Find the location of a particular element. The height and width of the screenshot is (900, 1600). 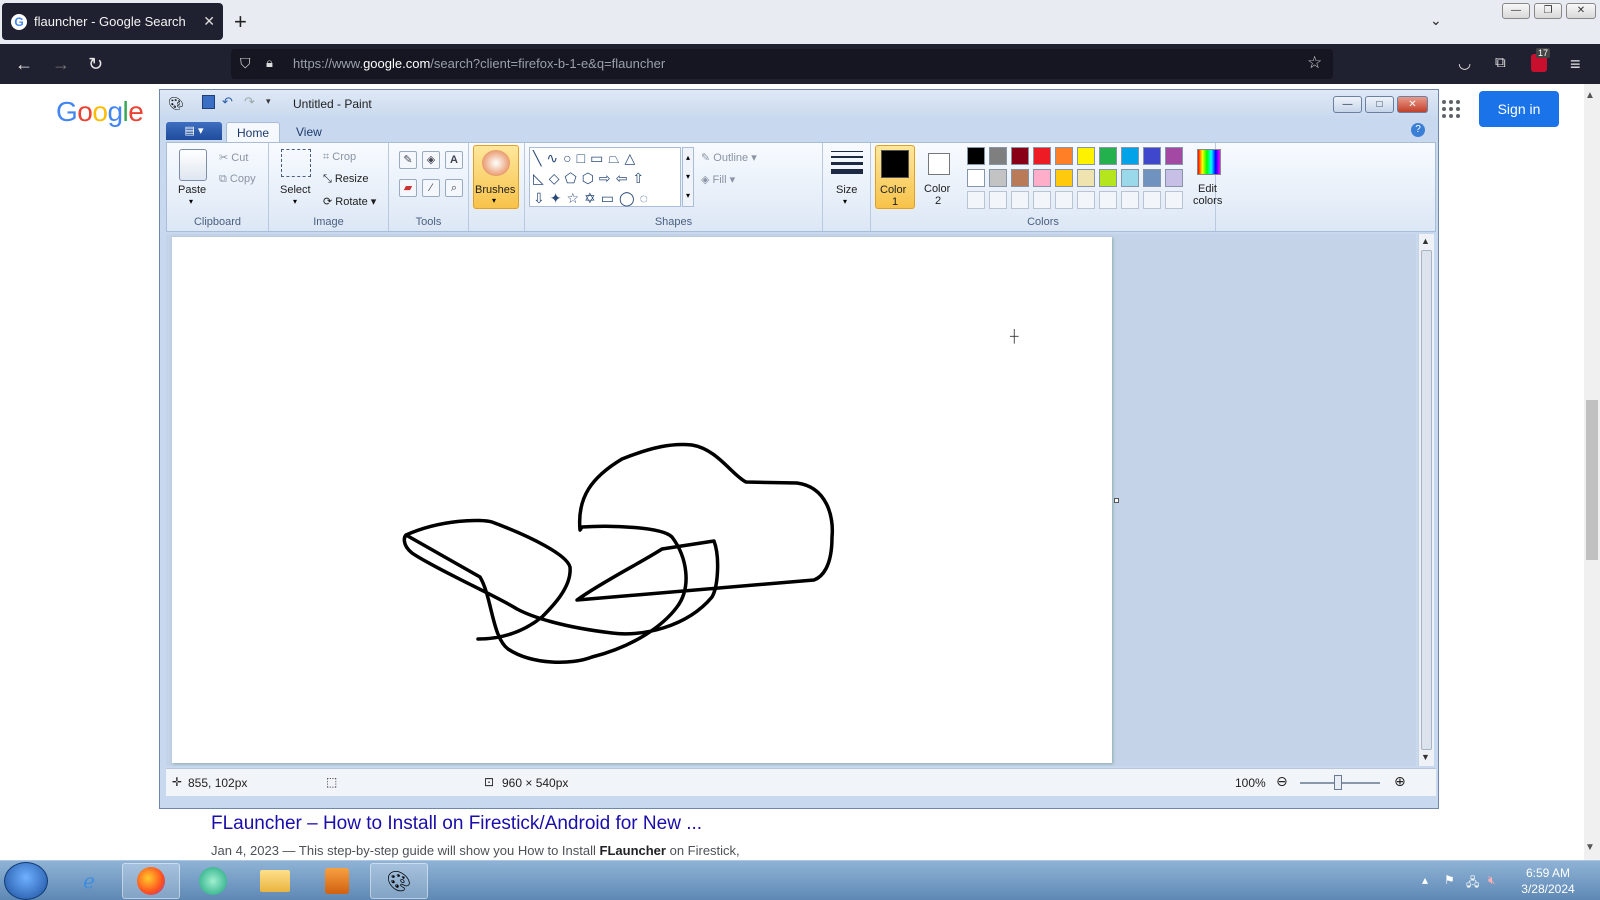

color-picker-icon: ⁄ is located at coordinates (431, 188).